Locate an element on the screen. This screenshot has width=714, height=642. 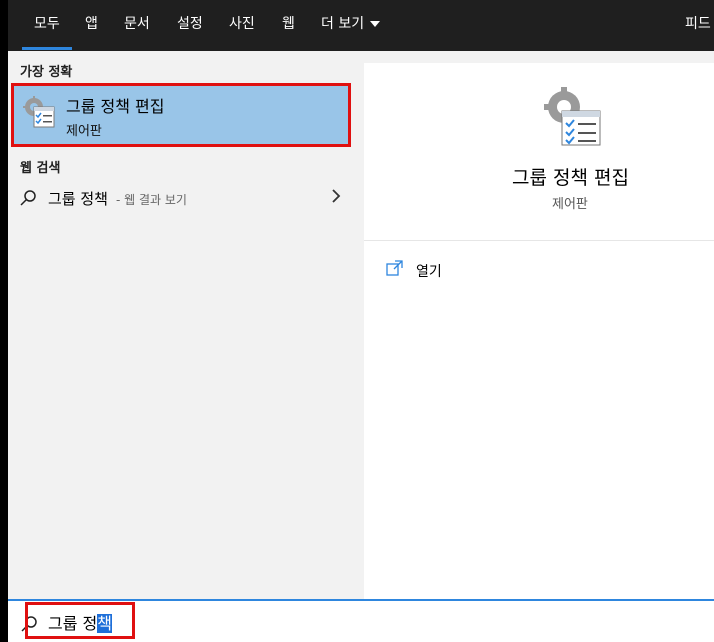
tab-apps: 앱 is located at coordinates (91, 25).